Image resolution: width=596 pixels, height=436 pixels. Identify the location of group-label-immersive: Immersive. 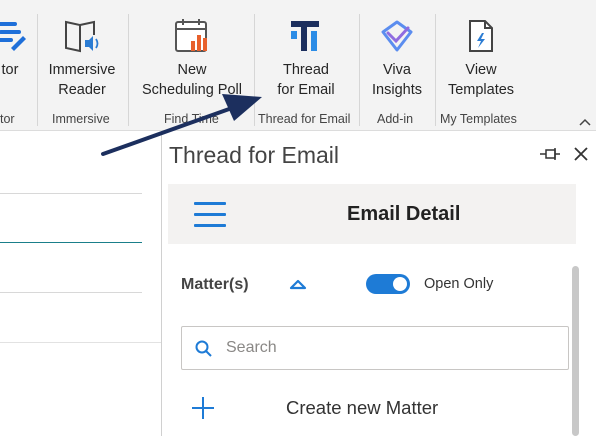
(81, 119).